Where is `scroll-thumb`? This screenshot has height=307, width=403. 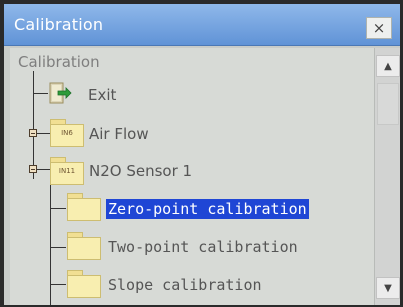 scroll-thumb is located at coordinates (388, 104).